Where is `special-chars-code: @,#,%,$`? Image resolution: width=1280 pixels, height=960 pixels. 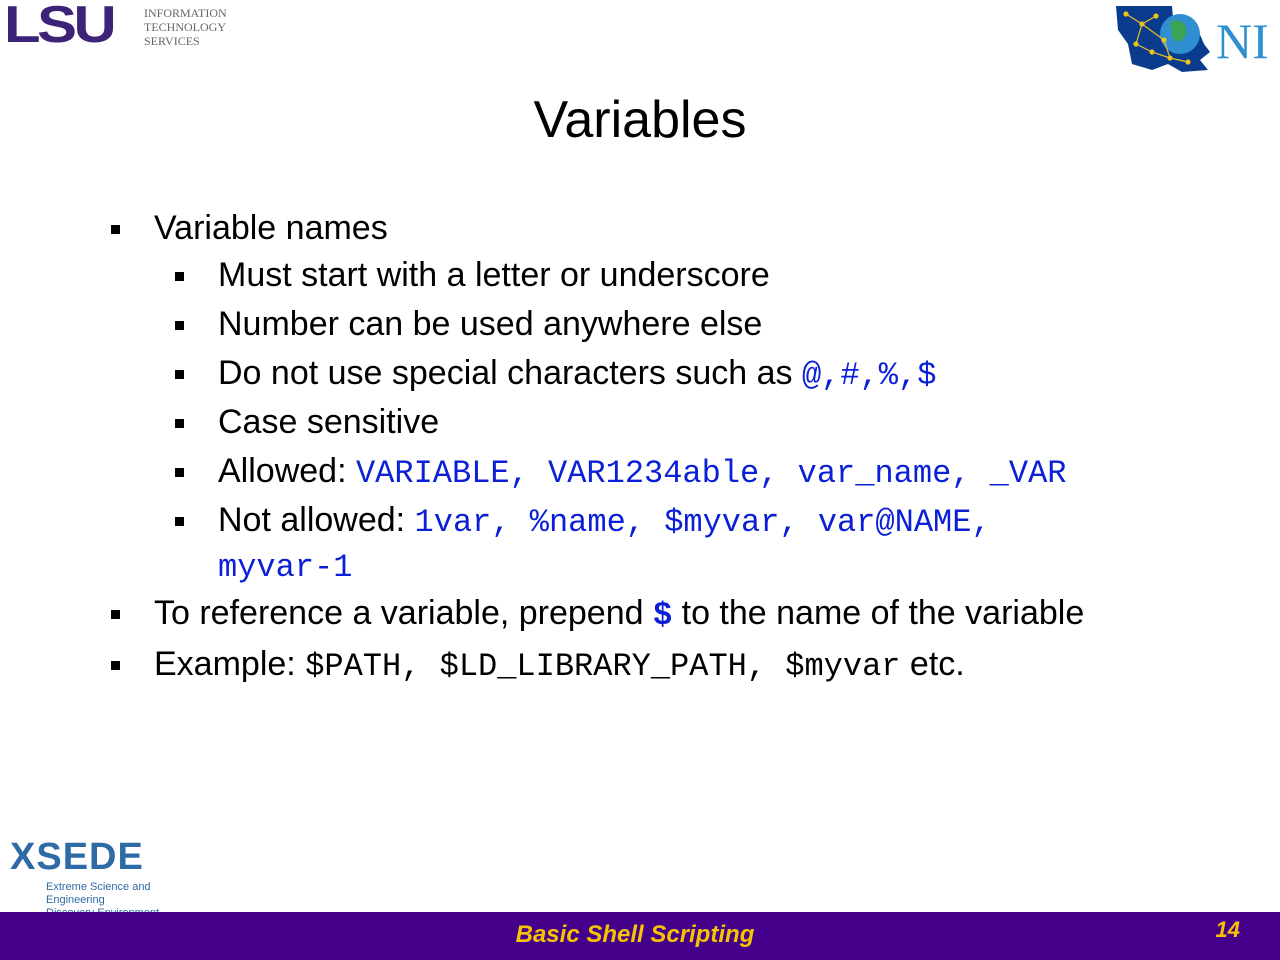 special-chars-code: @,#,%,$ is located at coordinates (869, 375).